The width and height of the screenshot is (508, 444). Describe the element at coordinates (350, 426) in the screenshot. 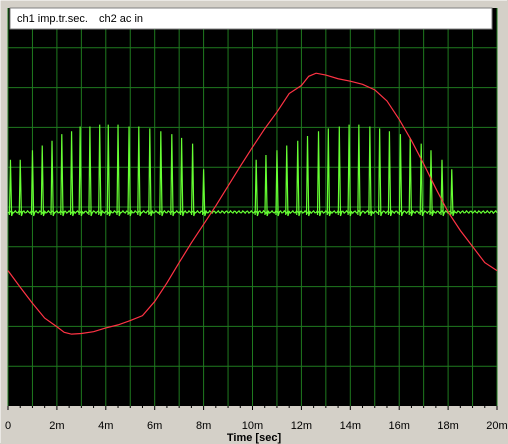

I see `x-tick-label: 14m` at that location.